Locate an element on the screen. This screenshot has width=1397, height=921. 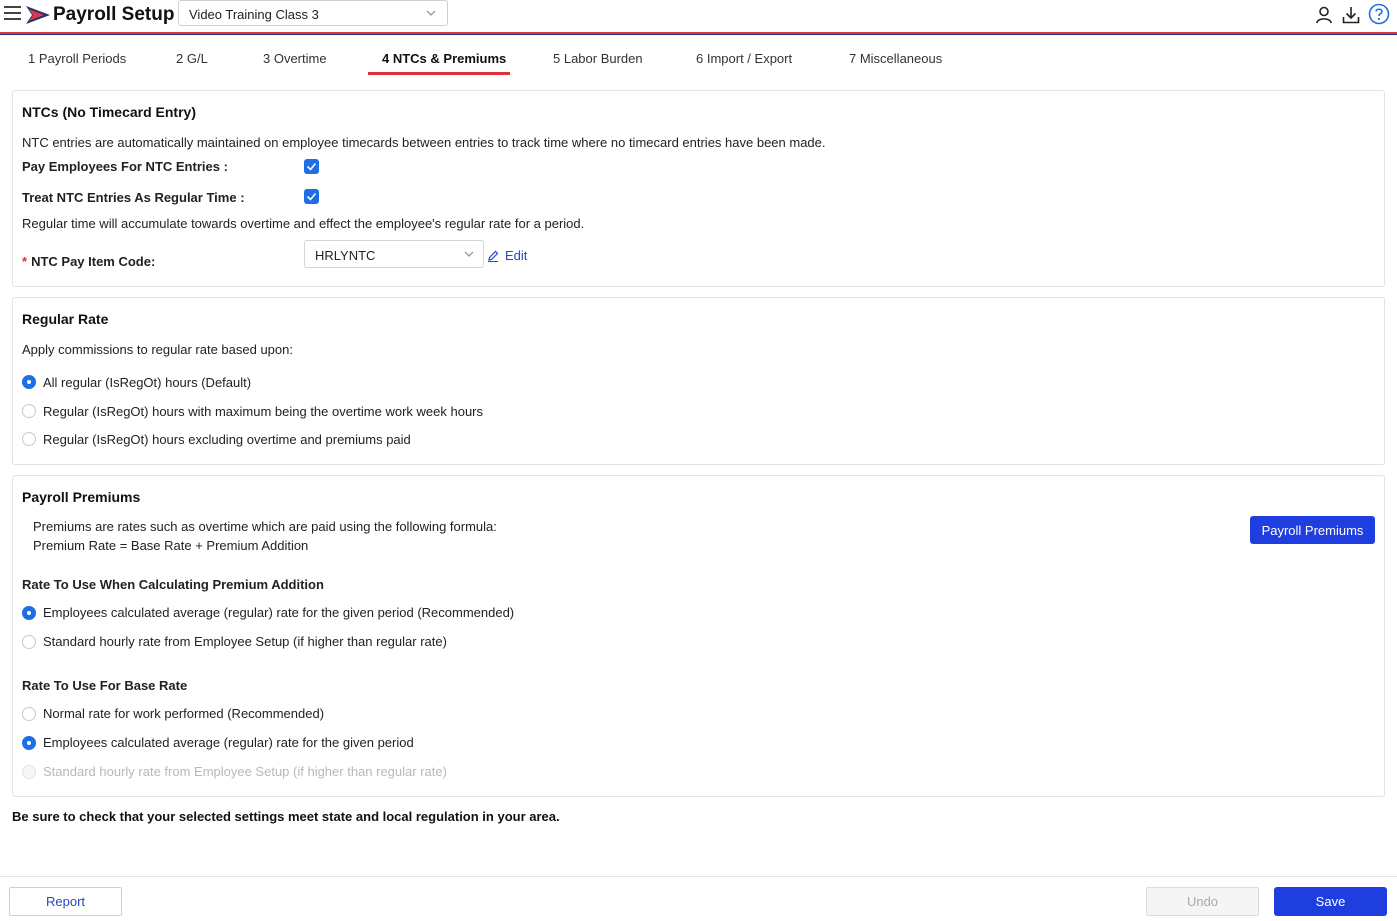
tab-payroll-periods: 1 Payroll Periods is located at coordinates (77, 58).